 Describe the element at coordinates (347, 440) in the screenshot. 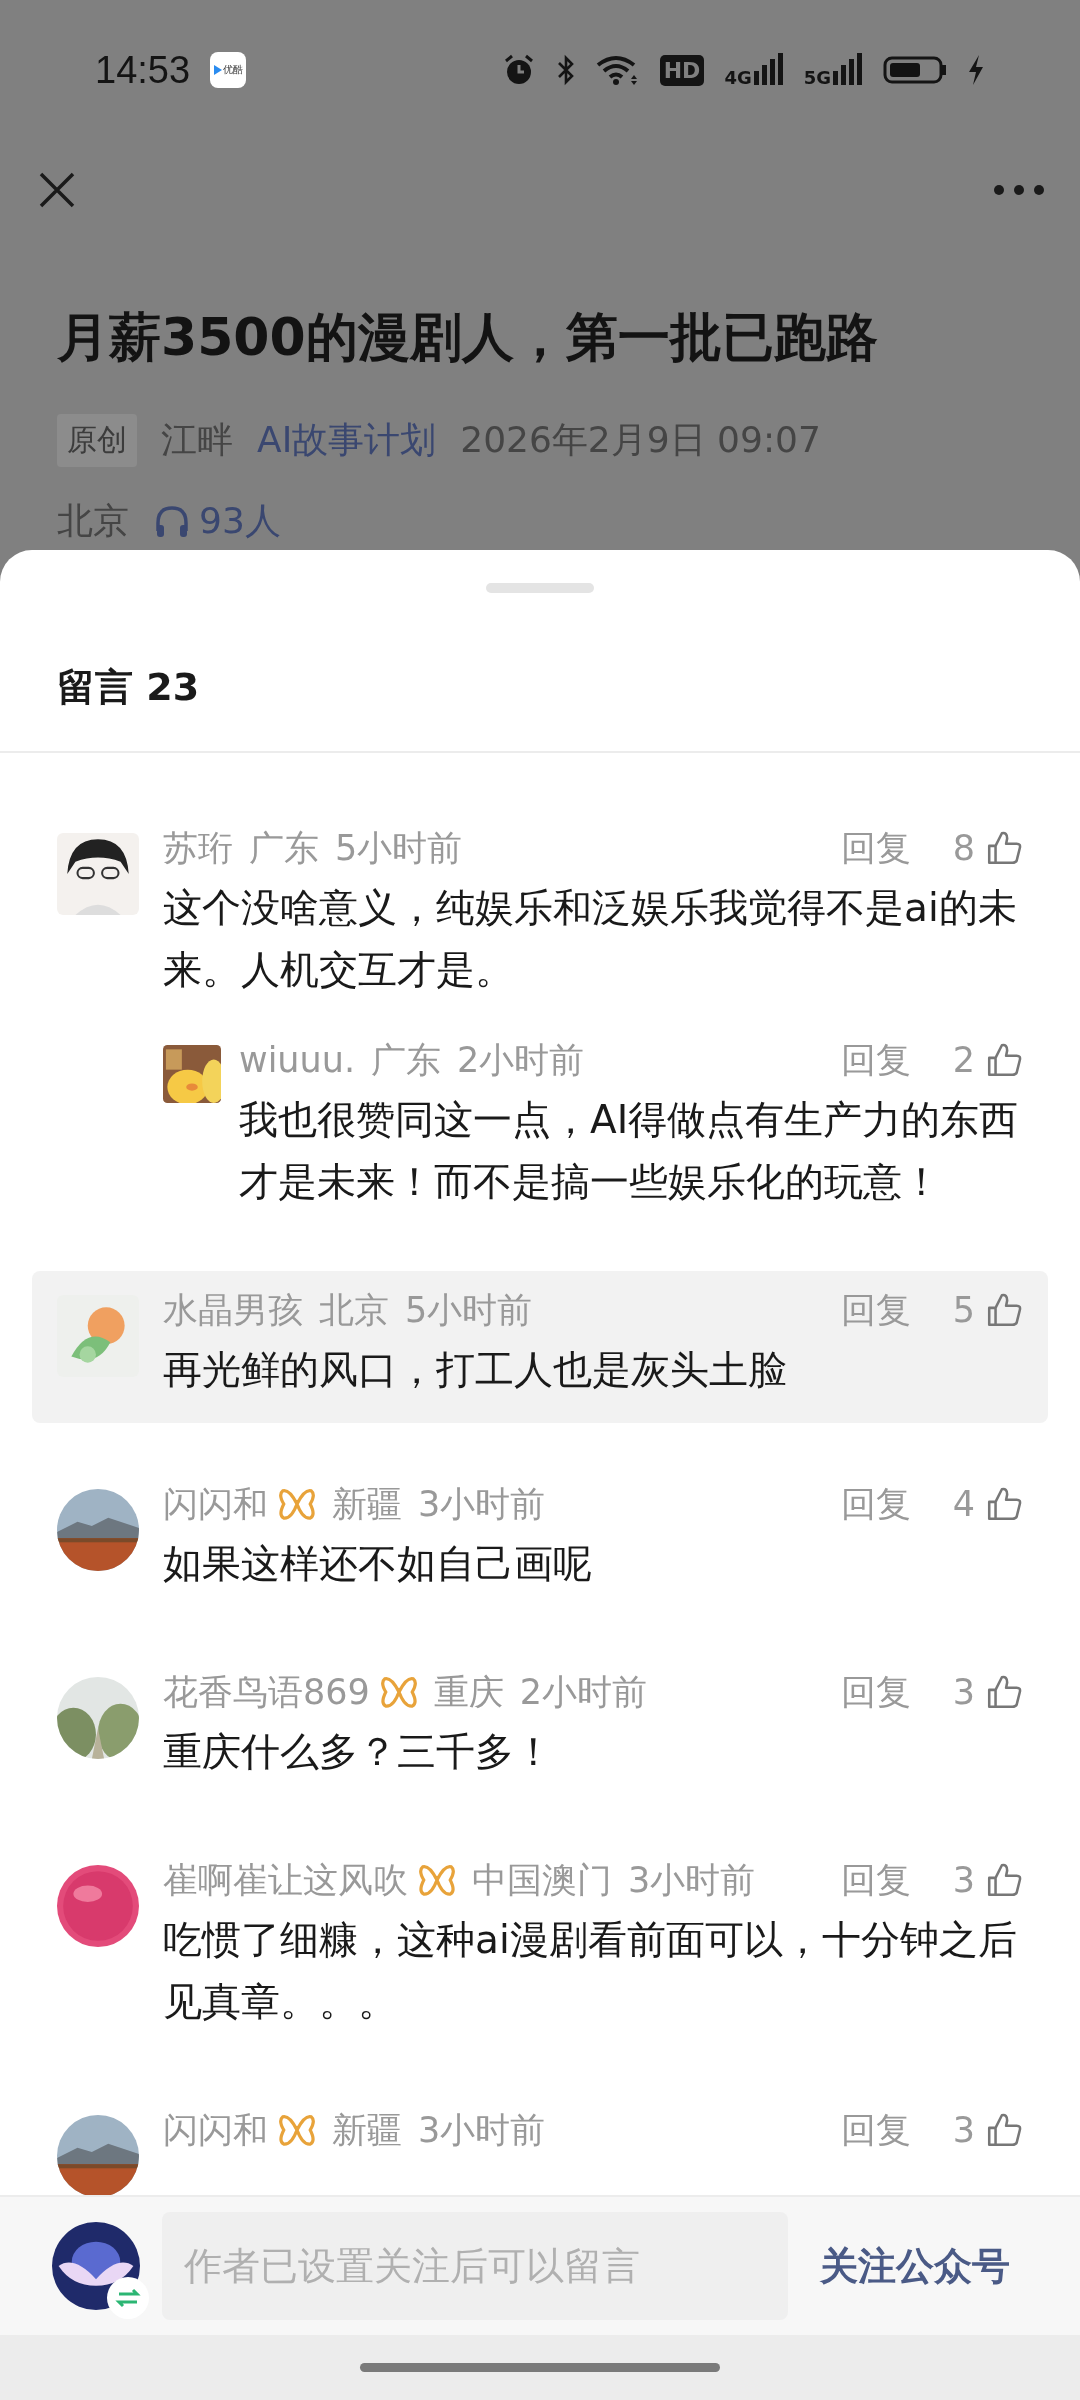

I see `account-link: AI故事计划` at that location.